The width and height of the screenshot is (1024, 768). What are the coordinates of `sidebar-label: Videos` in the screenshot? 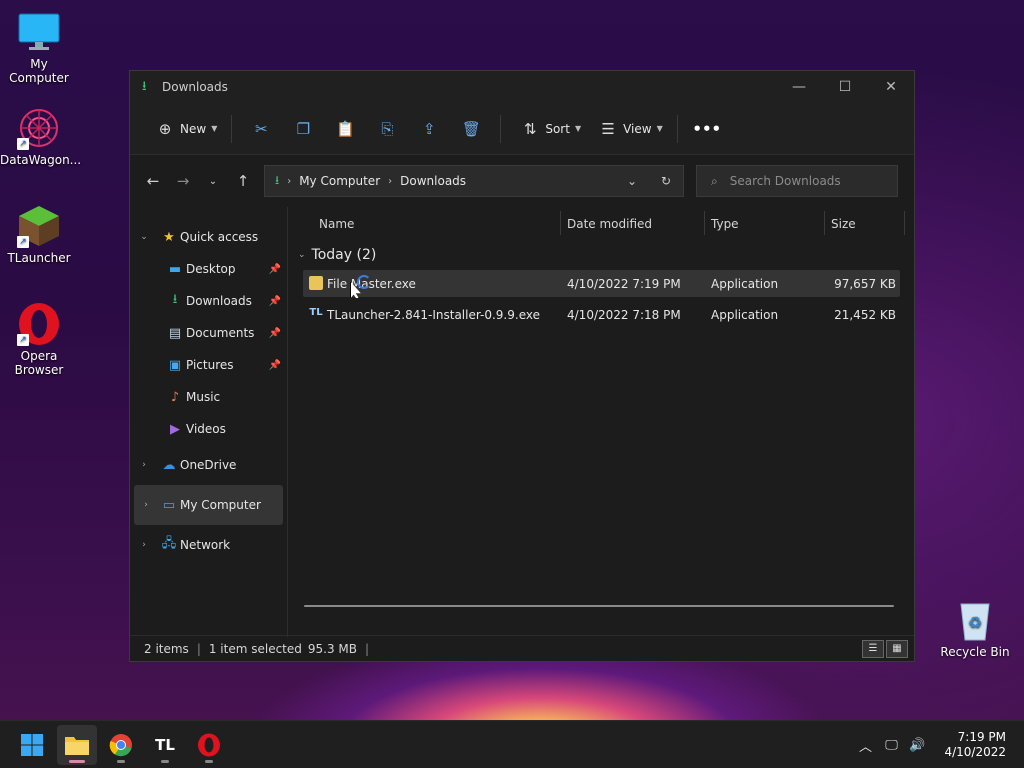 It's located at (206, 429).